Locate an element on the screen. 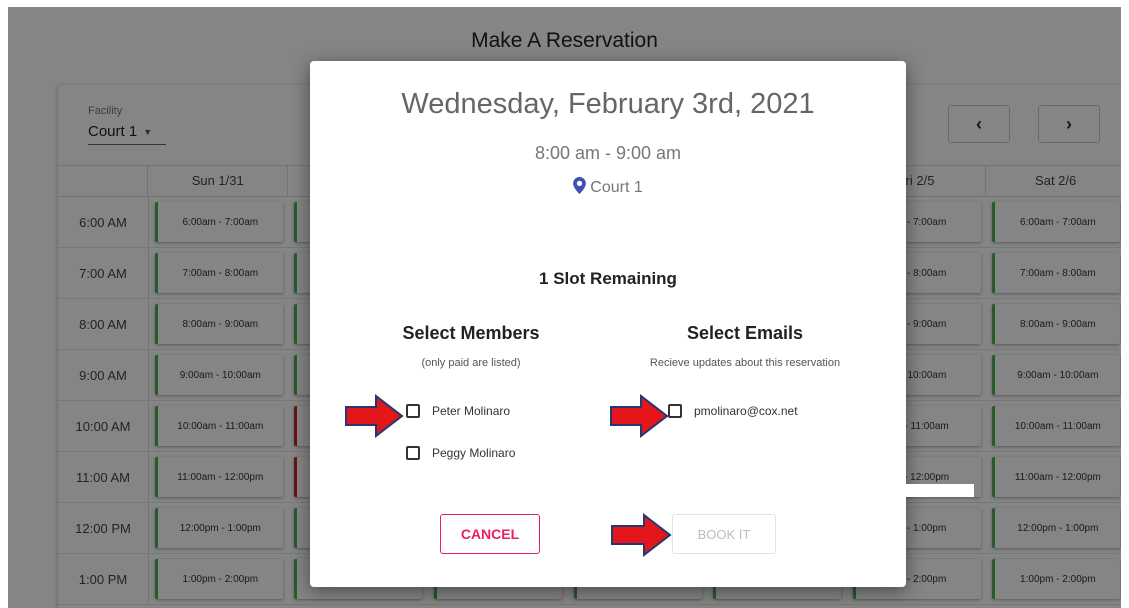  reservation-location: Court 1 is located at coordinates (608, 187).